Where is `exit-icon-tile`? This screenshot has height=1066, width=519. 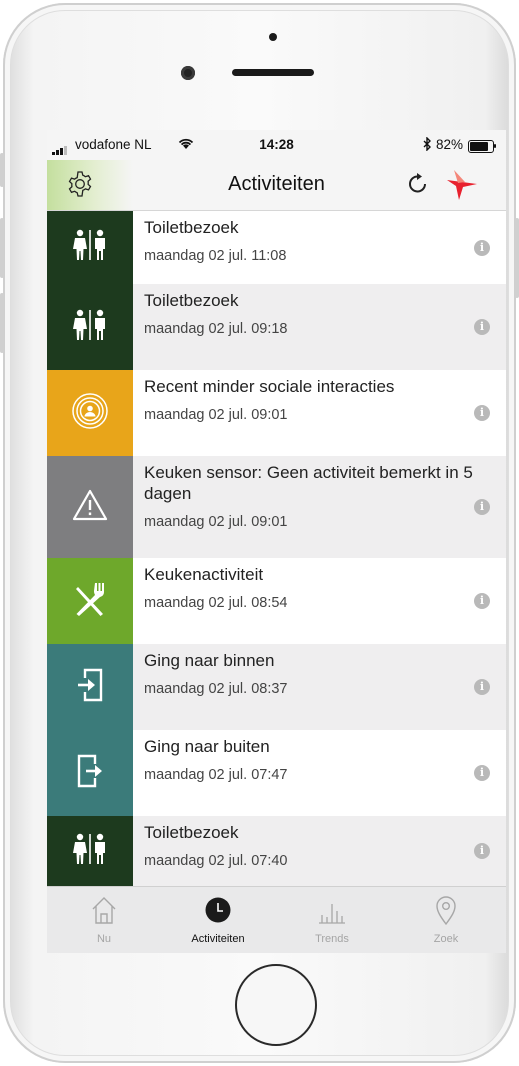 exit-icon-tile is located at coordinates (90, 773).